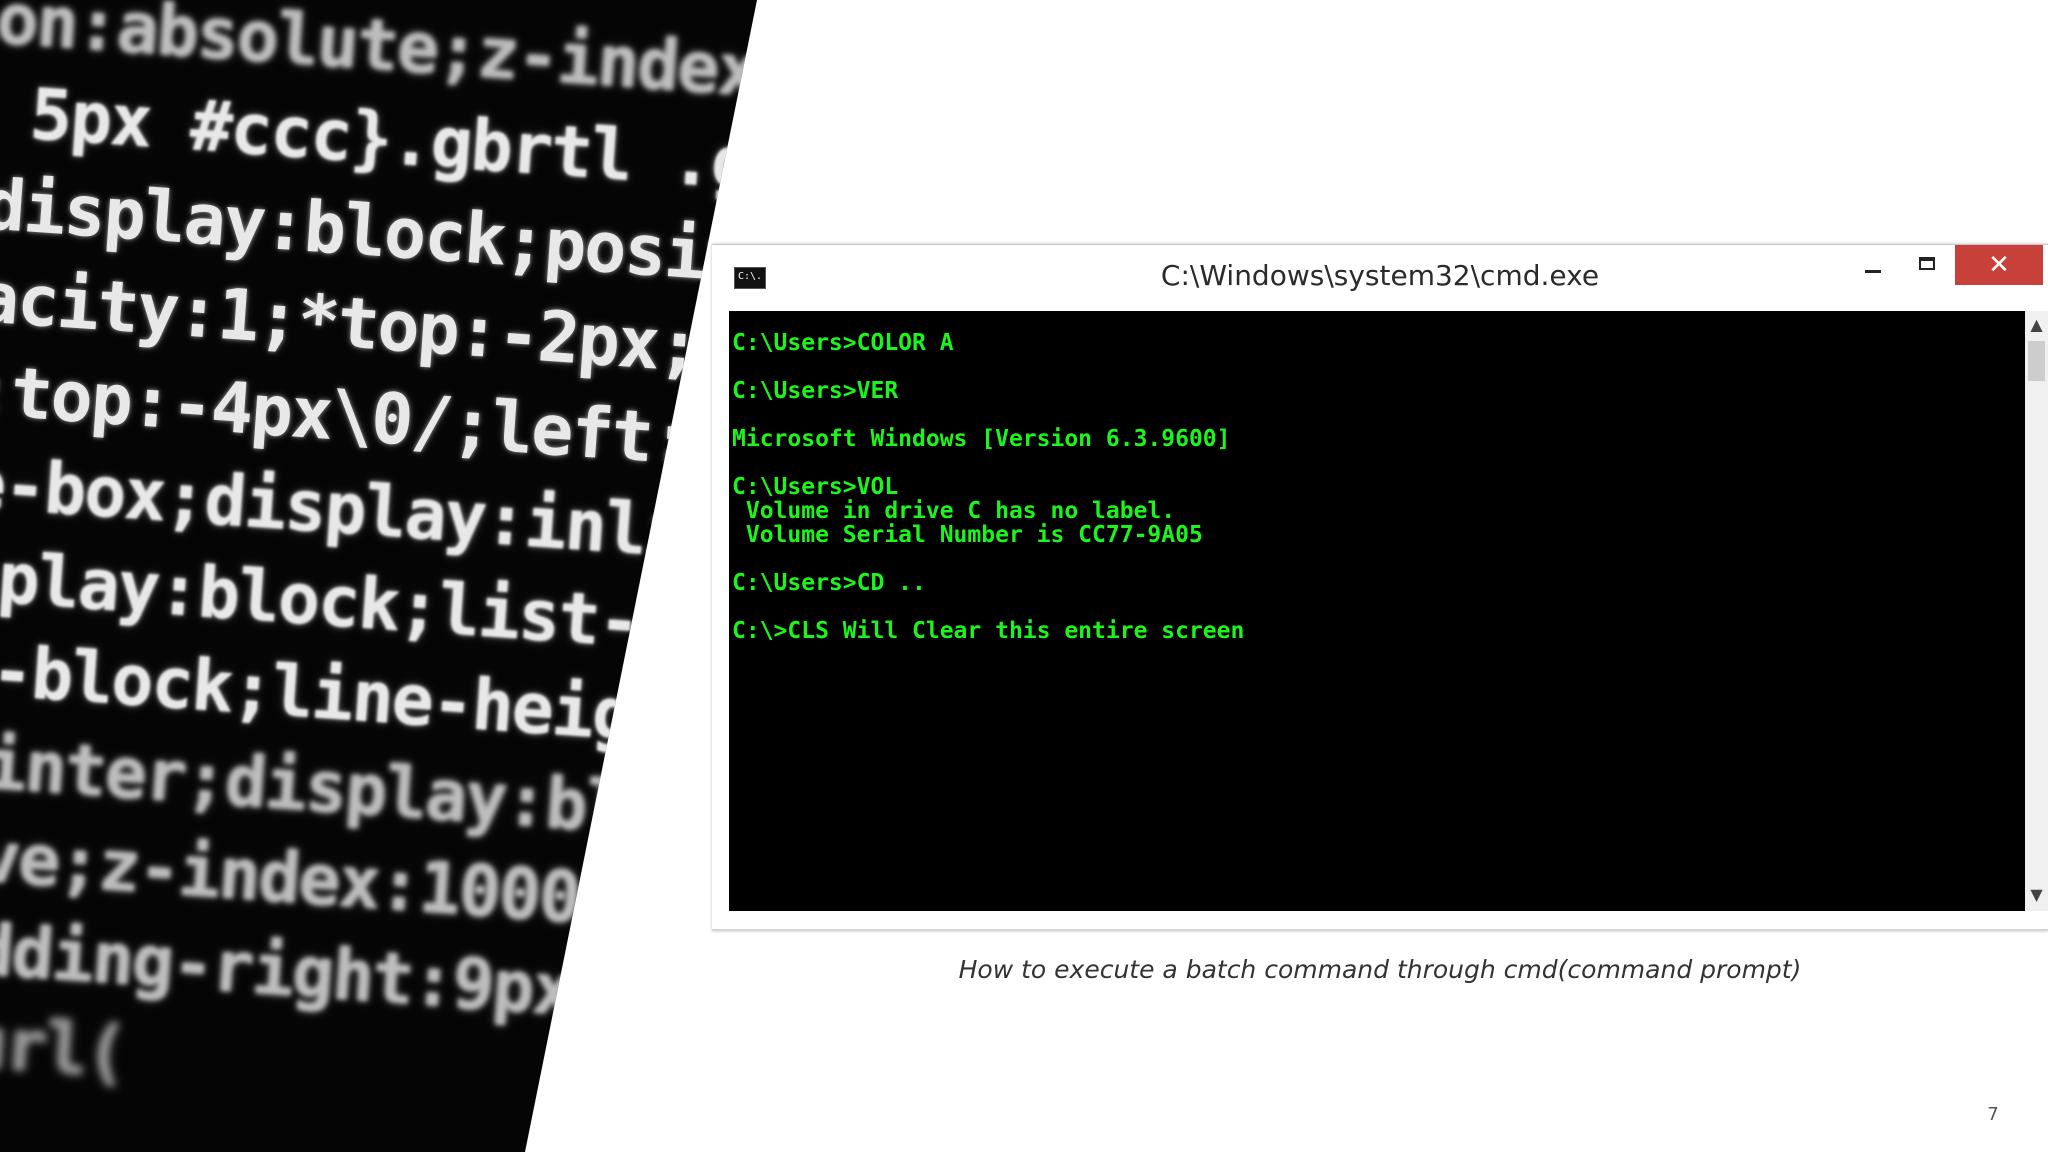 This screenshot has width=2048, height=1152. What do you see at coordinates (1993, 1114) in the screenshot?
I see `page-number: 7` at bounding box center [1993, 1114].